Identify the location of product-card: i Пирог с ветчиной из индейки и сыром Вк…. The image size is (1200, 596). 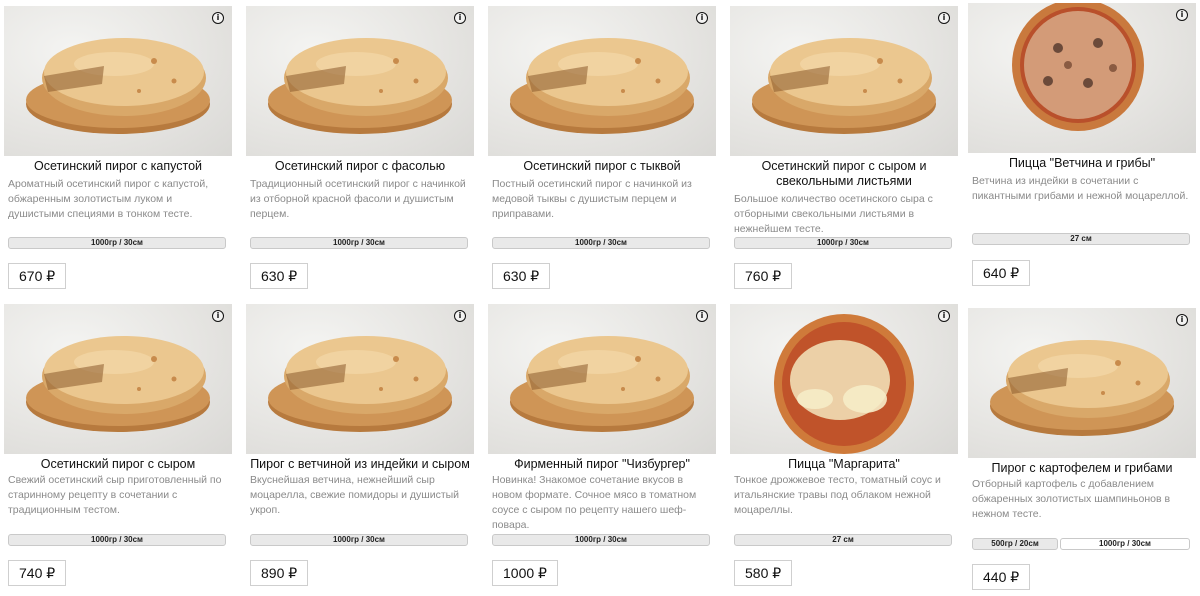
(360, 450).